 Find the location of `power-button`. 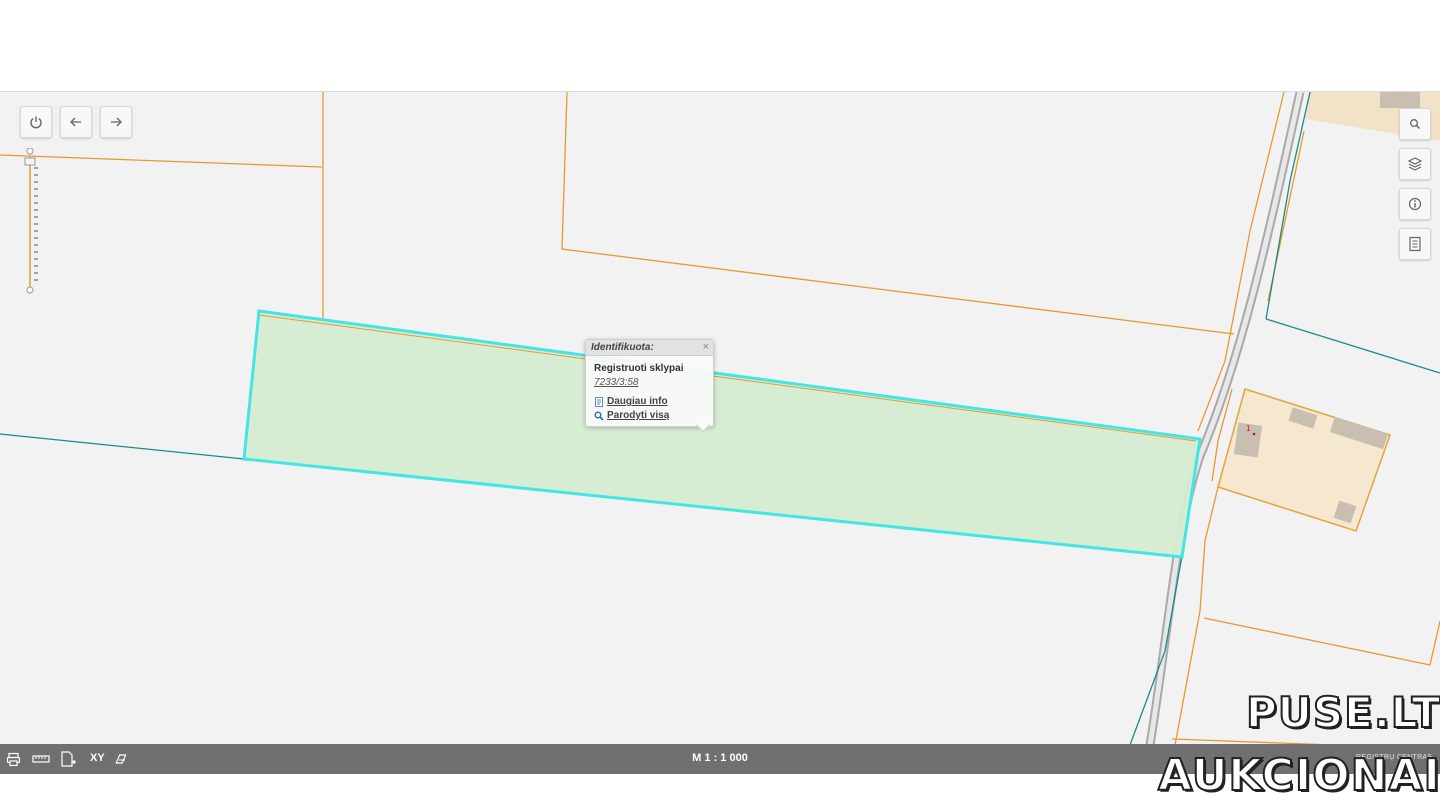

power-button is located at coordinates (36, 122).